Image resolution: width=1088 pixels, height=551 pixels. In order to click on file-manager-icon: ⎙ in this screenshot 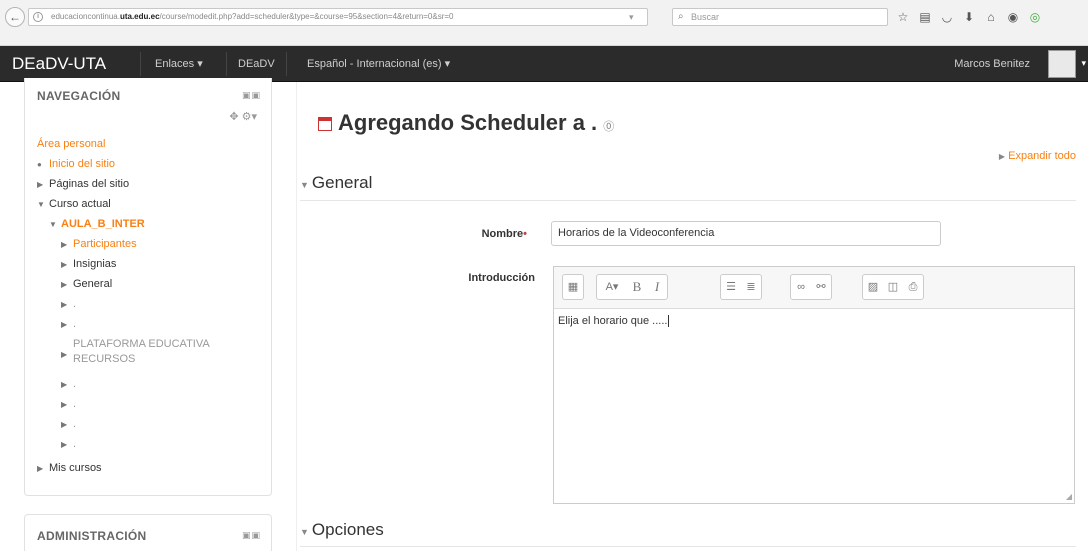, I will do `click(913, 287)`.